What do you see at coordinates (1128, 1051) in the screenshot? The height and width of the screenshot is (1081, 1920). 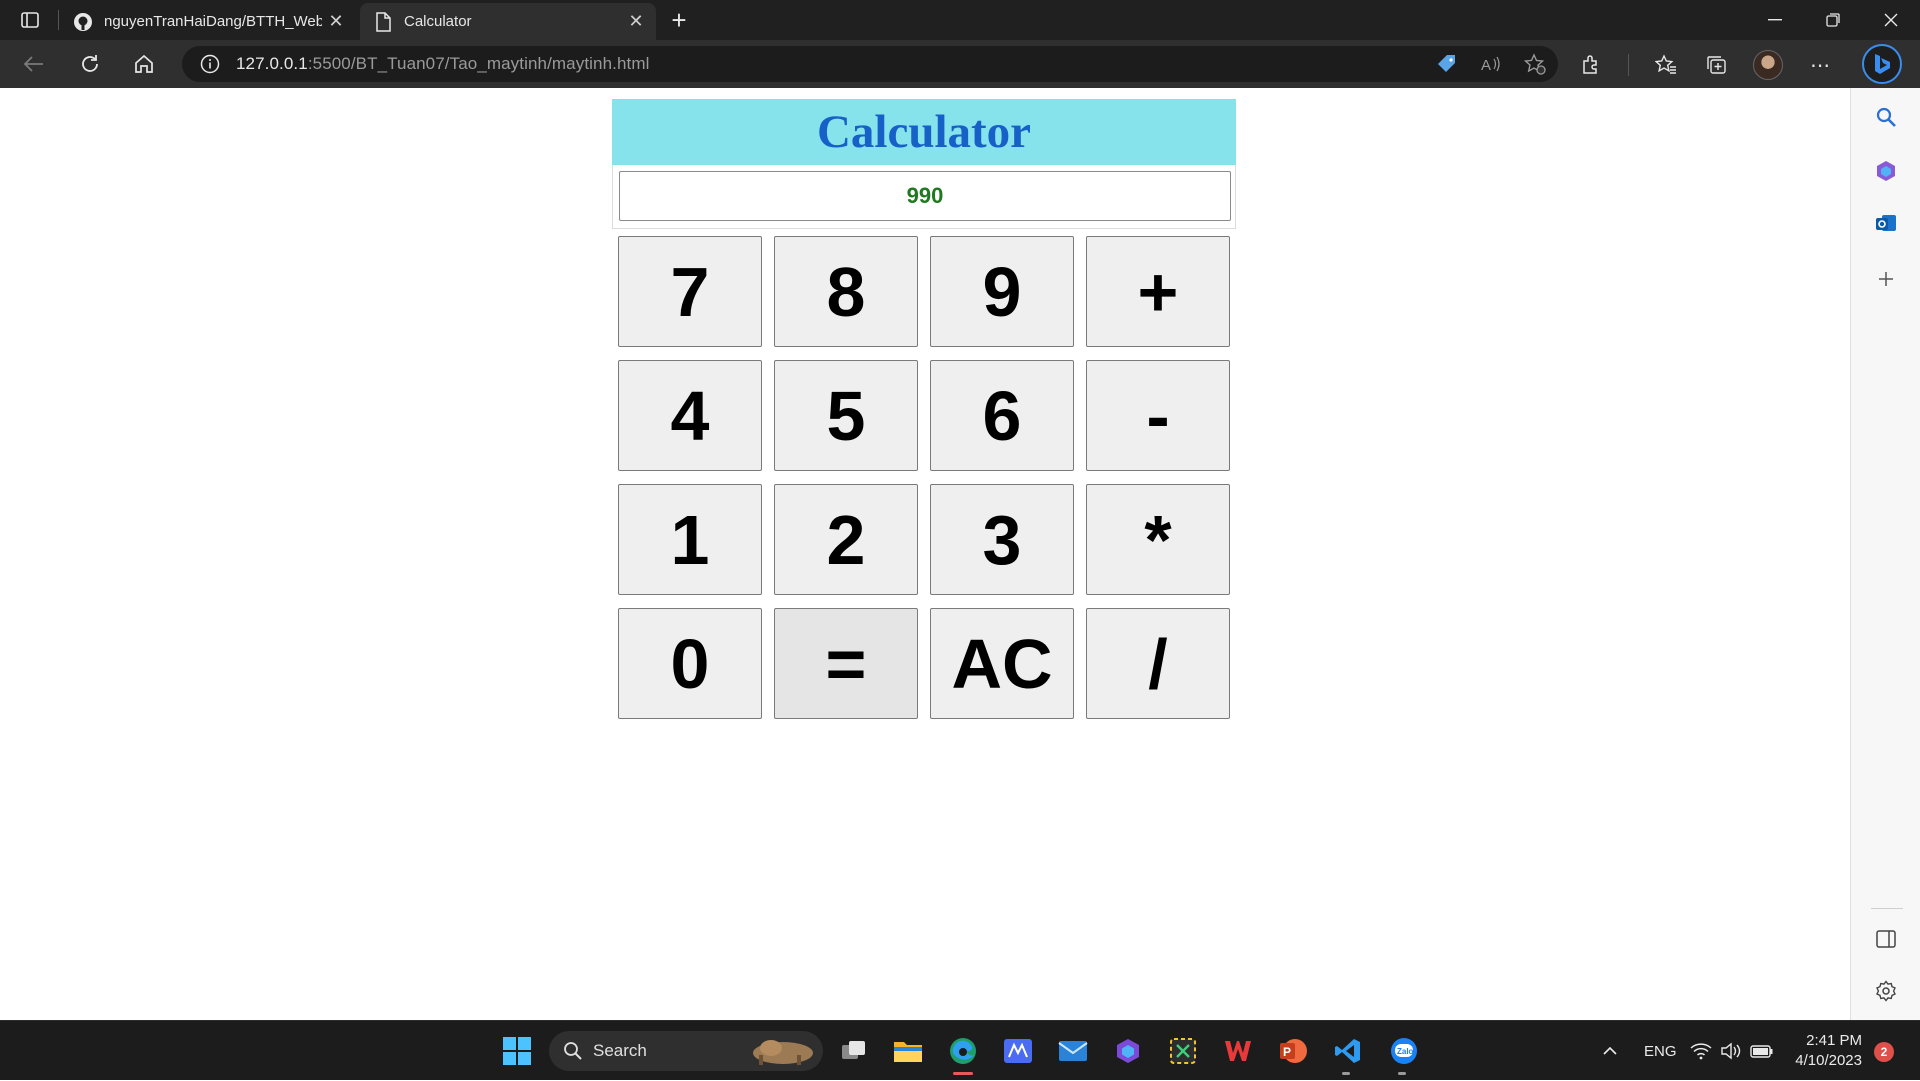 I see `copilot-taskbar-icon` at bounding box center [1128, 1051].